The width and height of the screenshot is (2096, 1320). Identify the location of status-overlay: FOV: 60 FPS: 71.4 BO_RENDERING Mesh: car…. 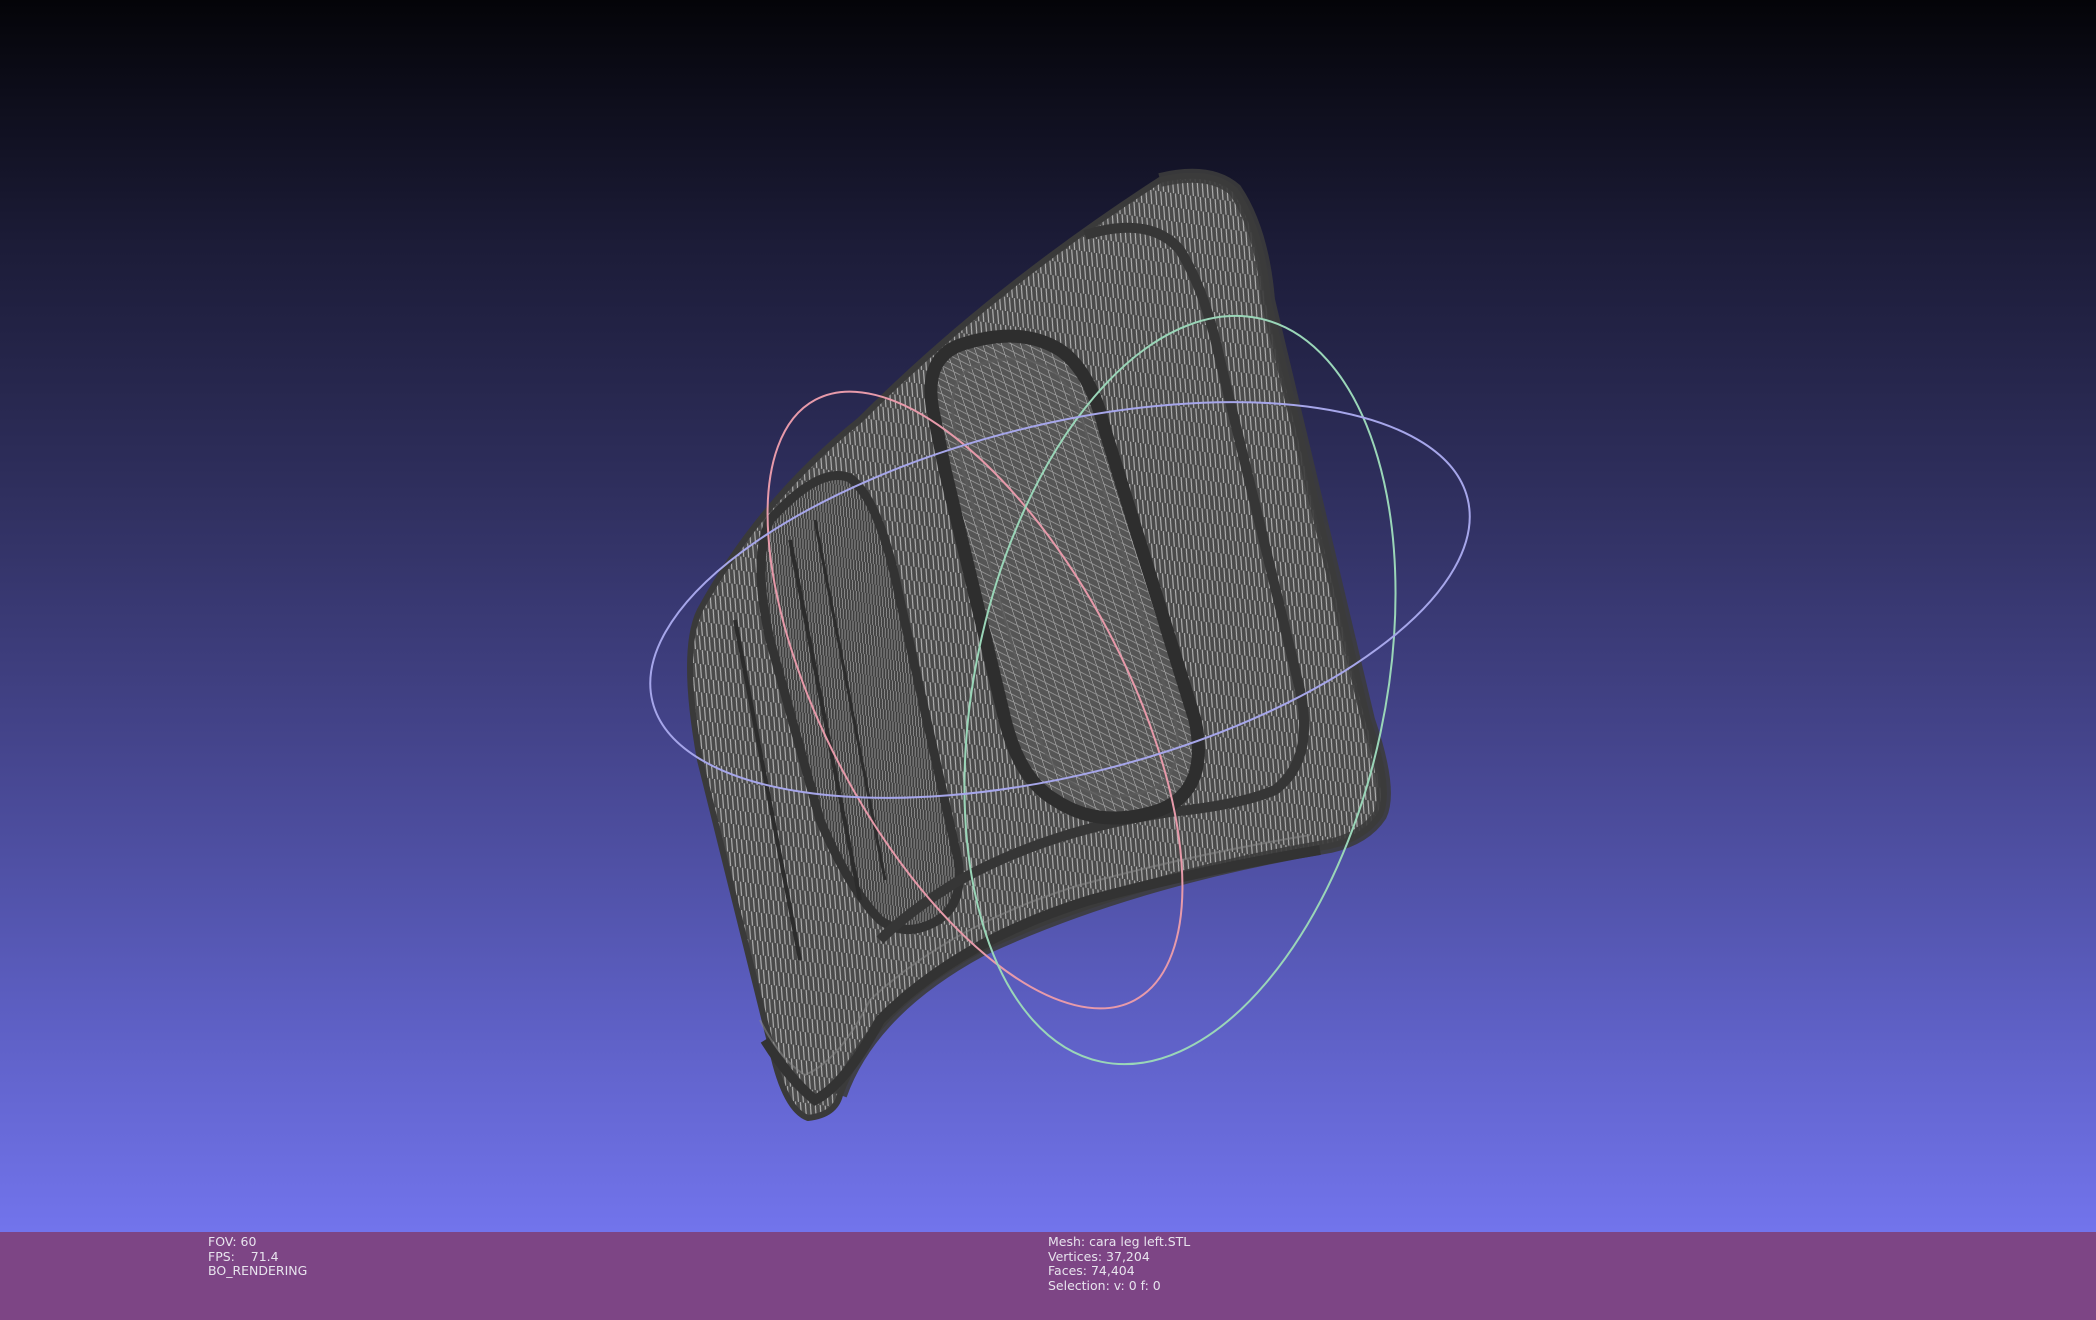
(1048, 1276).